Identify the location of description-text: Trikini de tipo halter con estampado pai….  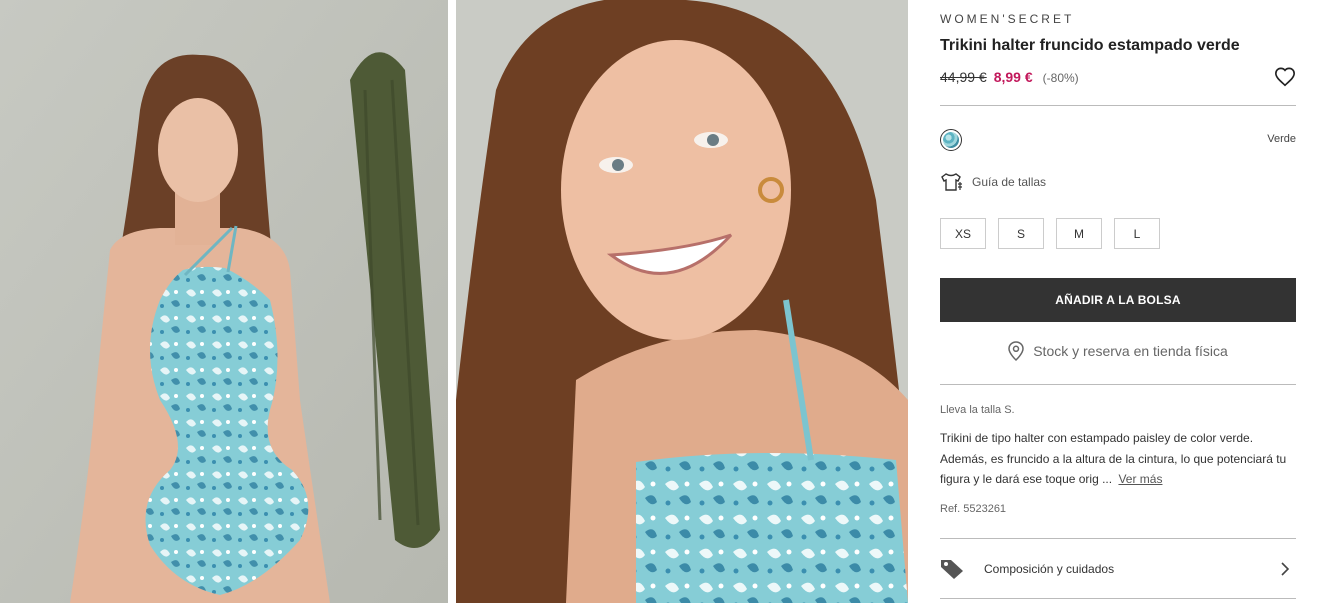
(1113, 458).